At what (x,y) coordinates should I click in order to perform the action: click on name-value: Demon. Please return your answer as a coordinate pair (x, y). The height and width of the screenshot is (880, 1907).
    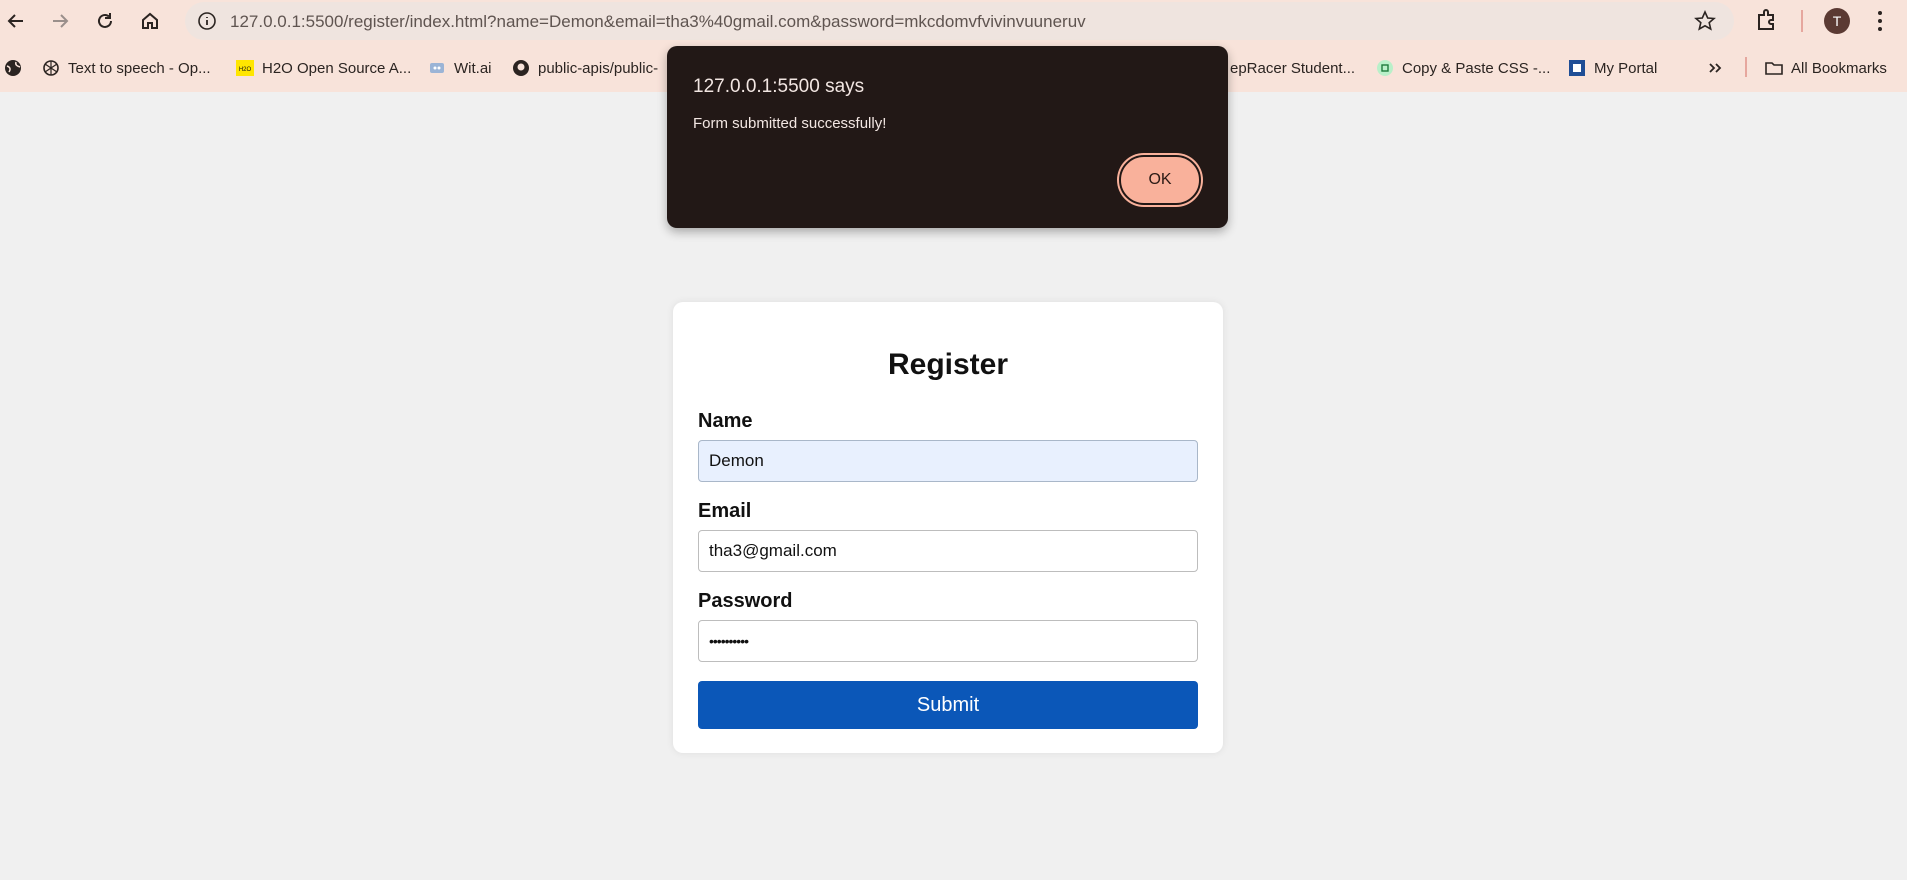
    Looking at the image, I should click on (736, 460).